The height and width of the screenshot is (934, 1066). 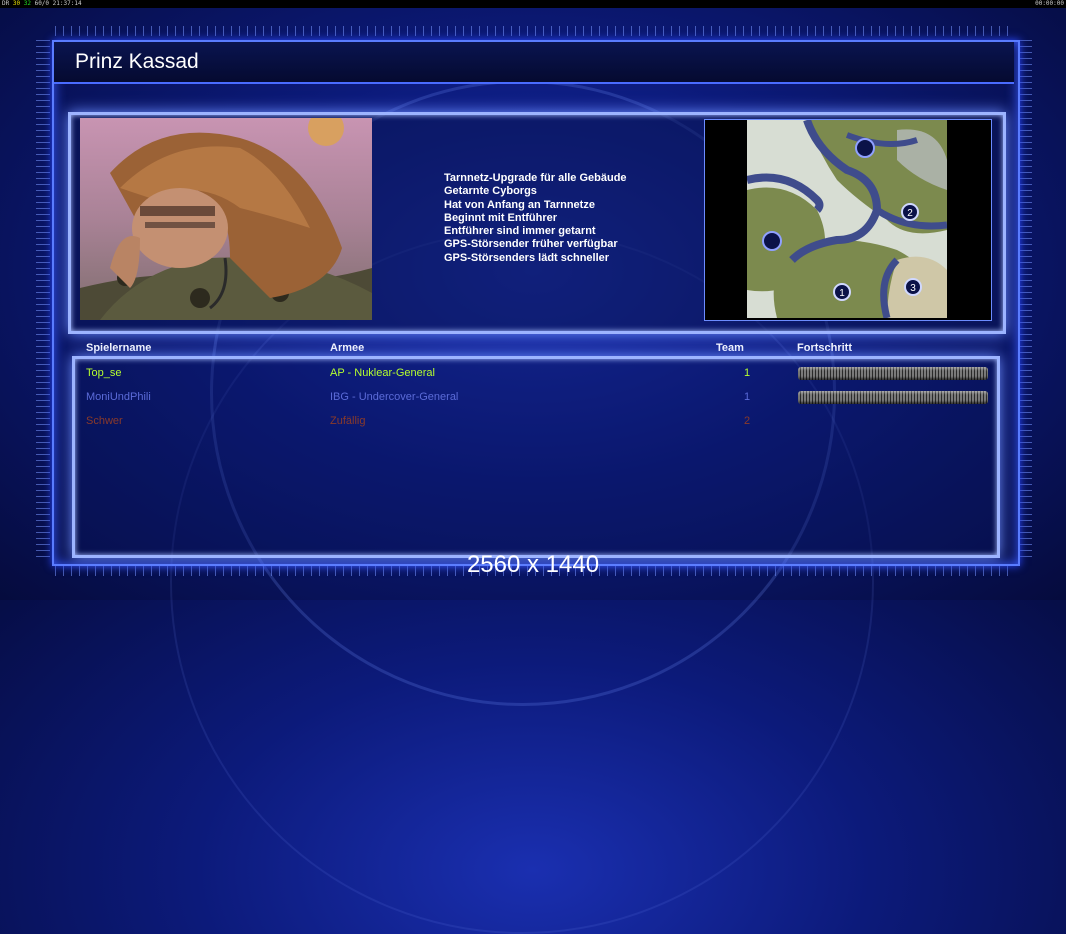 What do you see at coordinates (533, 402) in the screenshot?
I see `table-row: MoniUndPhili IBG - Undercover-General 1` at bounding box center [533, 402].